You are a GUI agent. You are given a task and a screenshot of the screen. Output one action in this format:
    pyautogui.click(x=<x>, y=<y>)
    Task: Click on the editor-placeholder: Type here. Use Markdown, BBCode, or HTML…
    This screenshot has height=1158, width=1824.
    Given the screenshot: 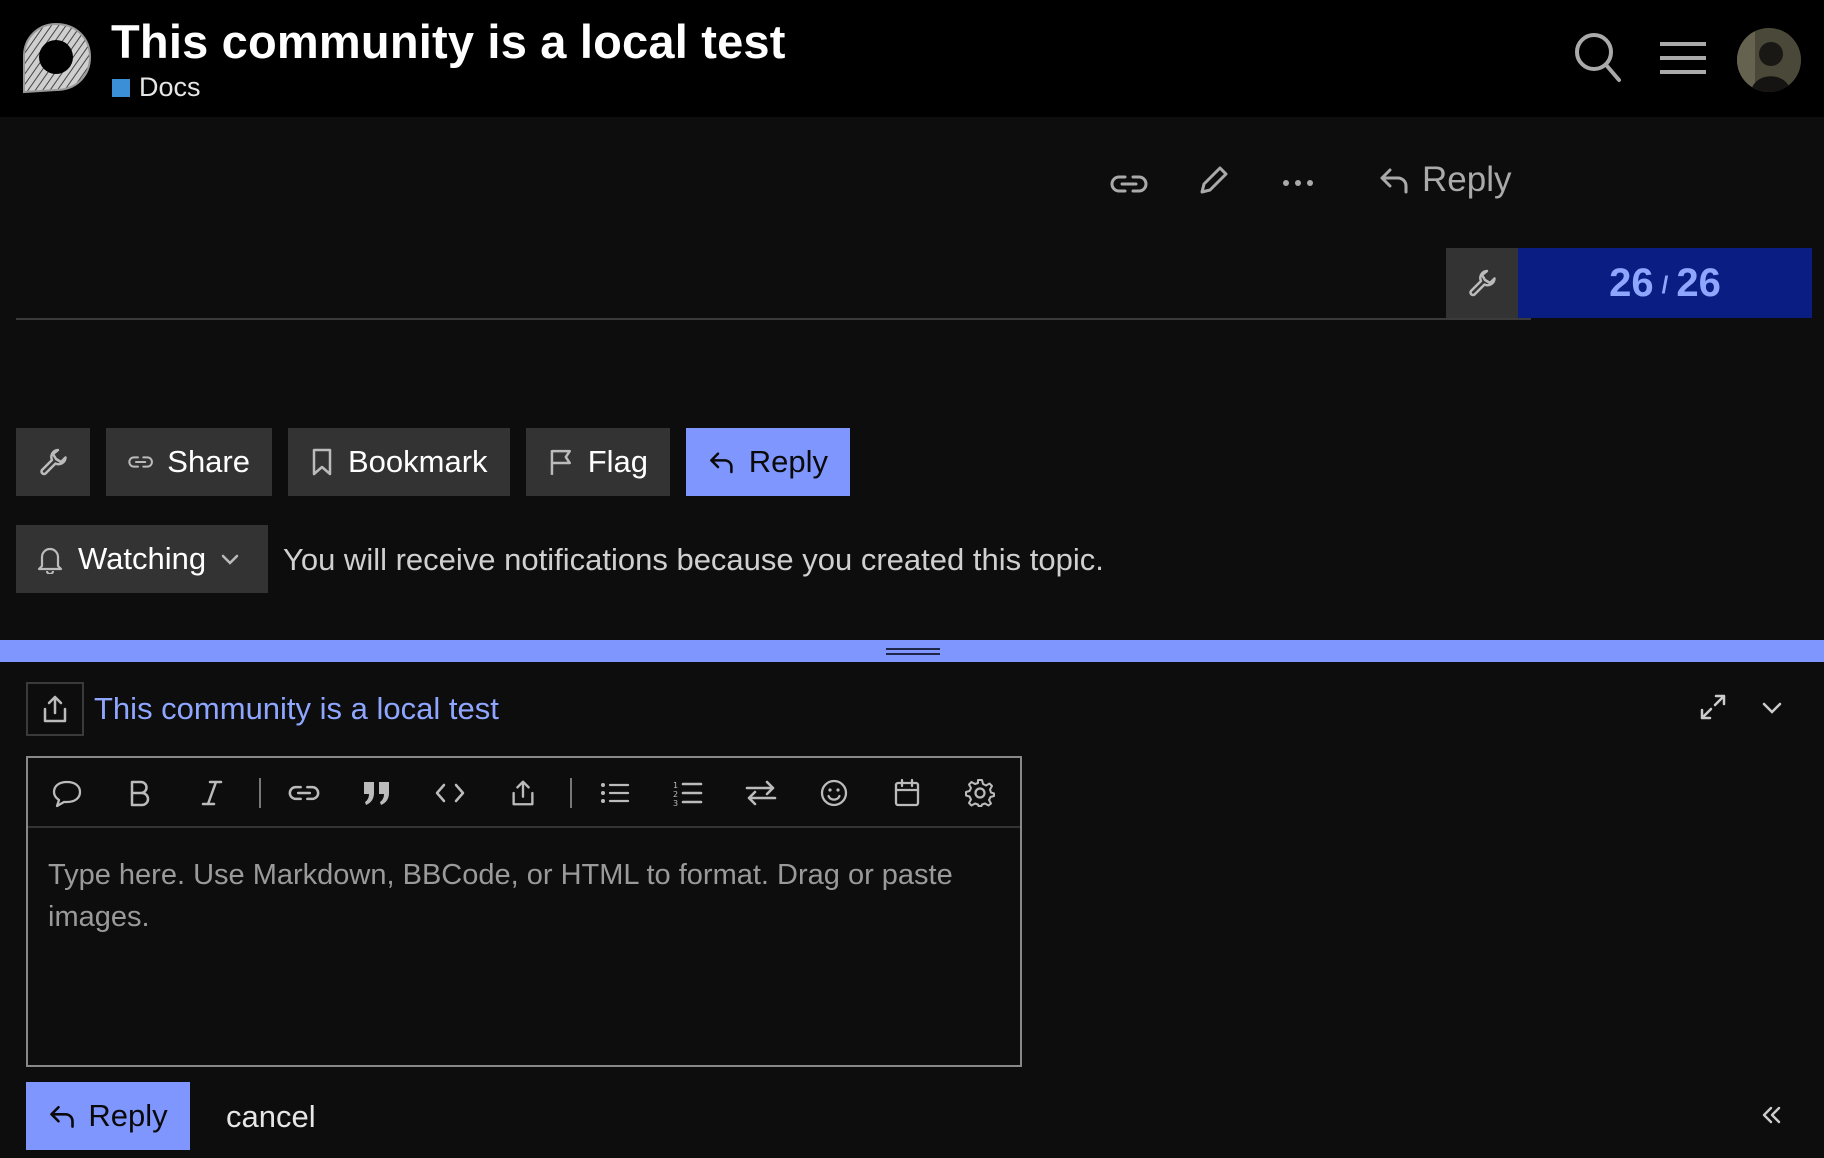 What is the action you would take?
    pyautogui.click(x=528, y=896)
    